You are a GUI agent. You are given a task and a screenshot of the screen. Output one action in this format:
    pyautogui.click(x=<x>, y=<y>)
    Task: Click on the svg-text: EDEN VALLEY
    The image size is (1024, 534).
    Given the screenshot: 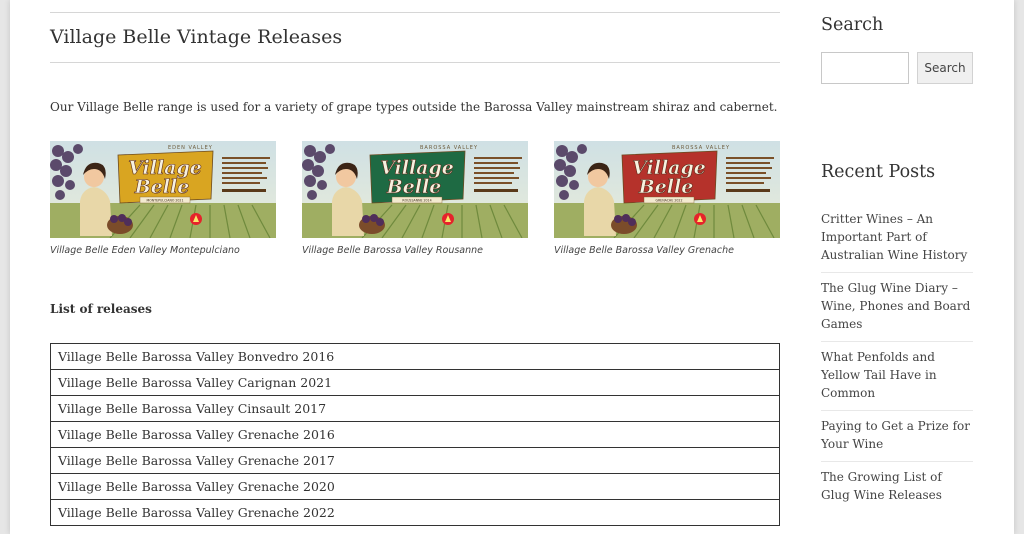 What is the action you would take?
    pyautogui.click(x=190, y=148)
    